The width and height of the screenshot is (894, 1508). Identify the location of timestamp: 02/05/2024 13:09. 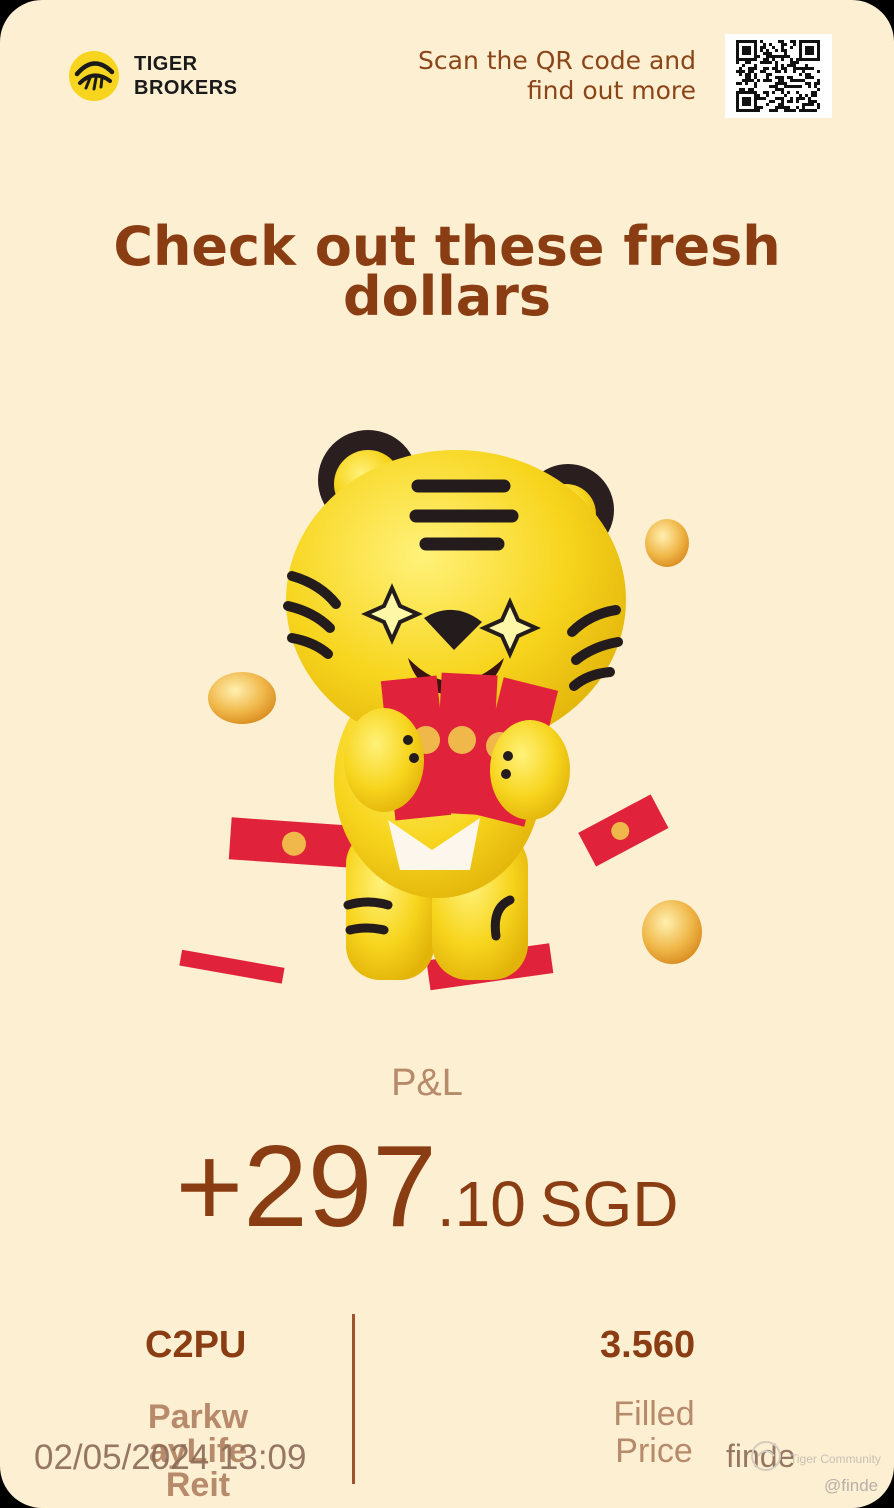
(170, 1457).